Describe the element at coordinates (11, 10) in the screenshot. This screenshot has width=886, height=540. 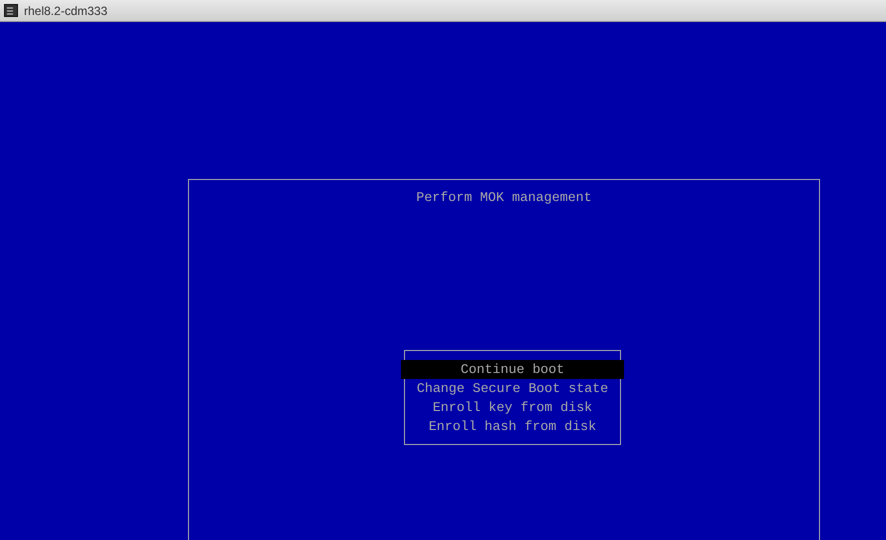
I see `terminal-icon` at that location.